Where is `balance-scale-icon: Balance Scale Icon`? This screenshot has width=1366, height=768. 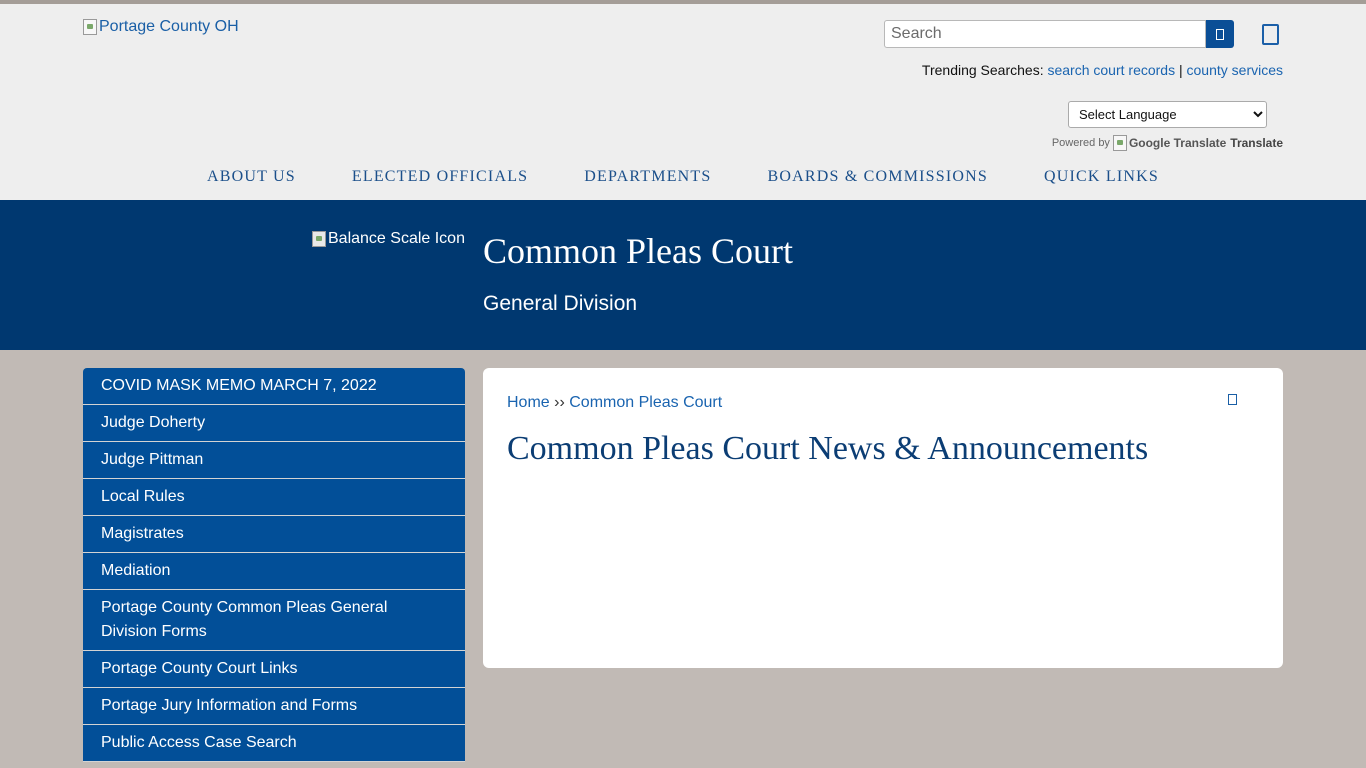 balance-scale-icon: Balance Scale Icon is located at coordinates (388, 239).